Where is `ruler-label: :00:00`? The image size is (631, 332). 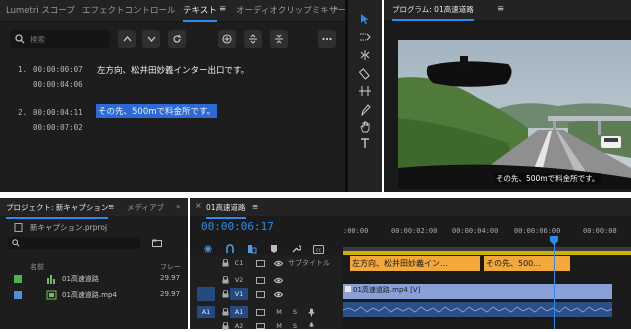
ruler-label: :00:00 is located at coordinates (356, 231).